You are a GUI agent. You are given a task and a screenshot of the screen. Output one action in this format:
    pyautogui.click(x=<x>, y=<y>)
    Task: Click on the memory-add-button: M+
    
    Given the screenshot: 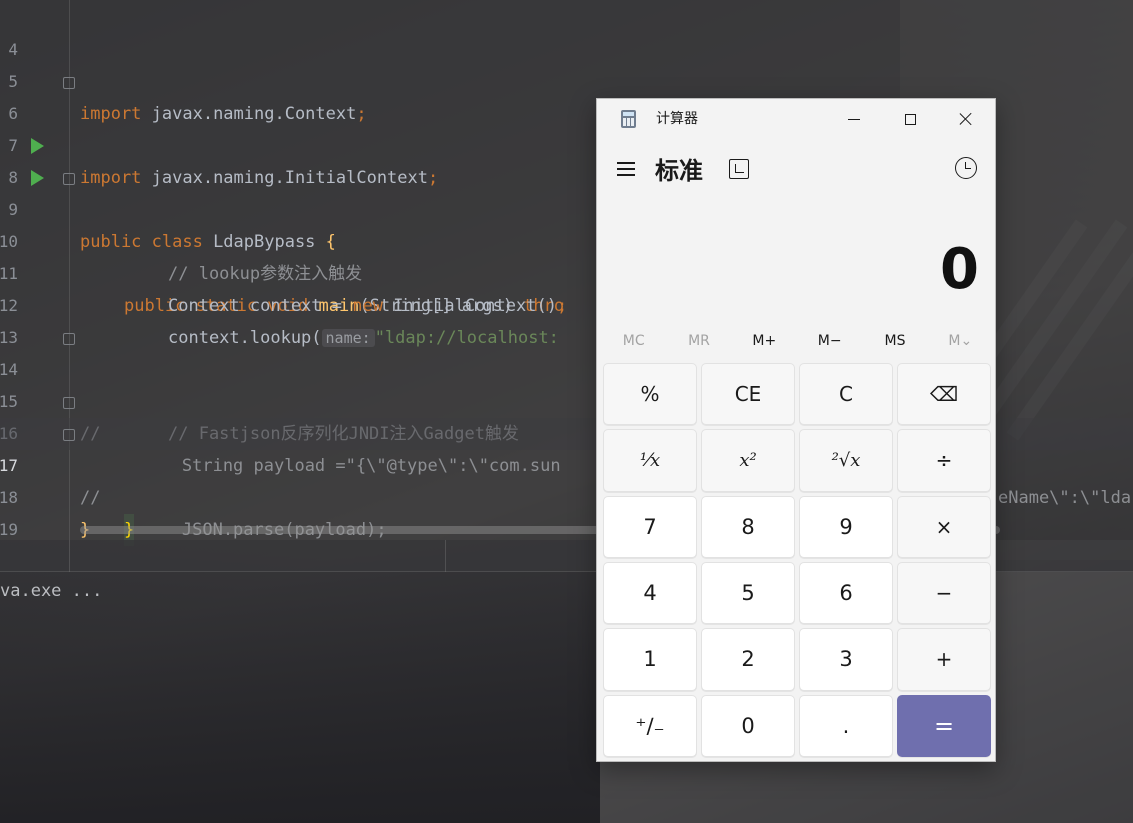 What is the action you would take?
    pyautogui.click(x=764, y=341)
    